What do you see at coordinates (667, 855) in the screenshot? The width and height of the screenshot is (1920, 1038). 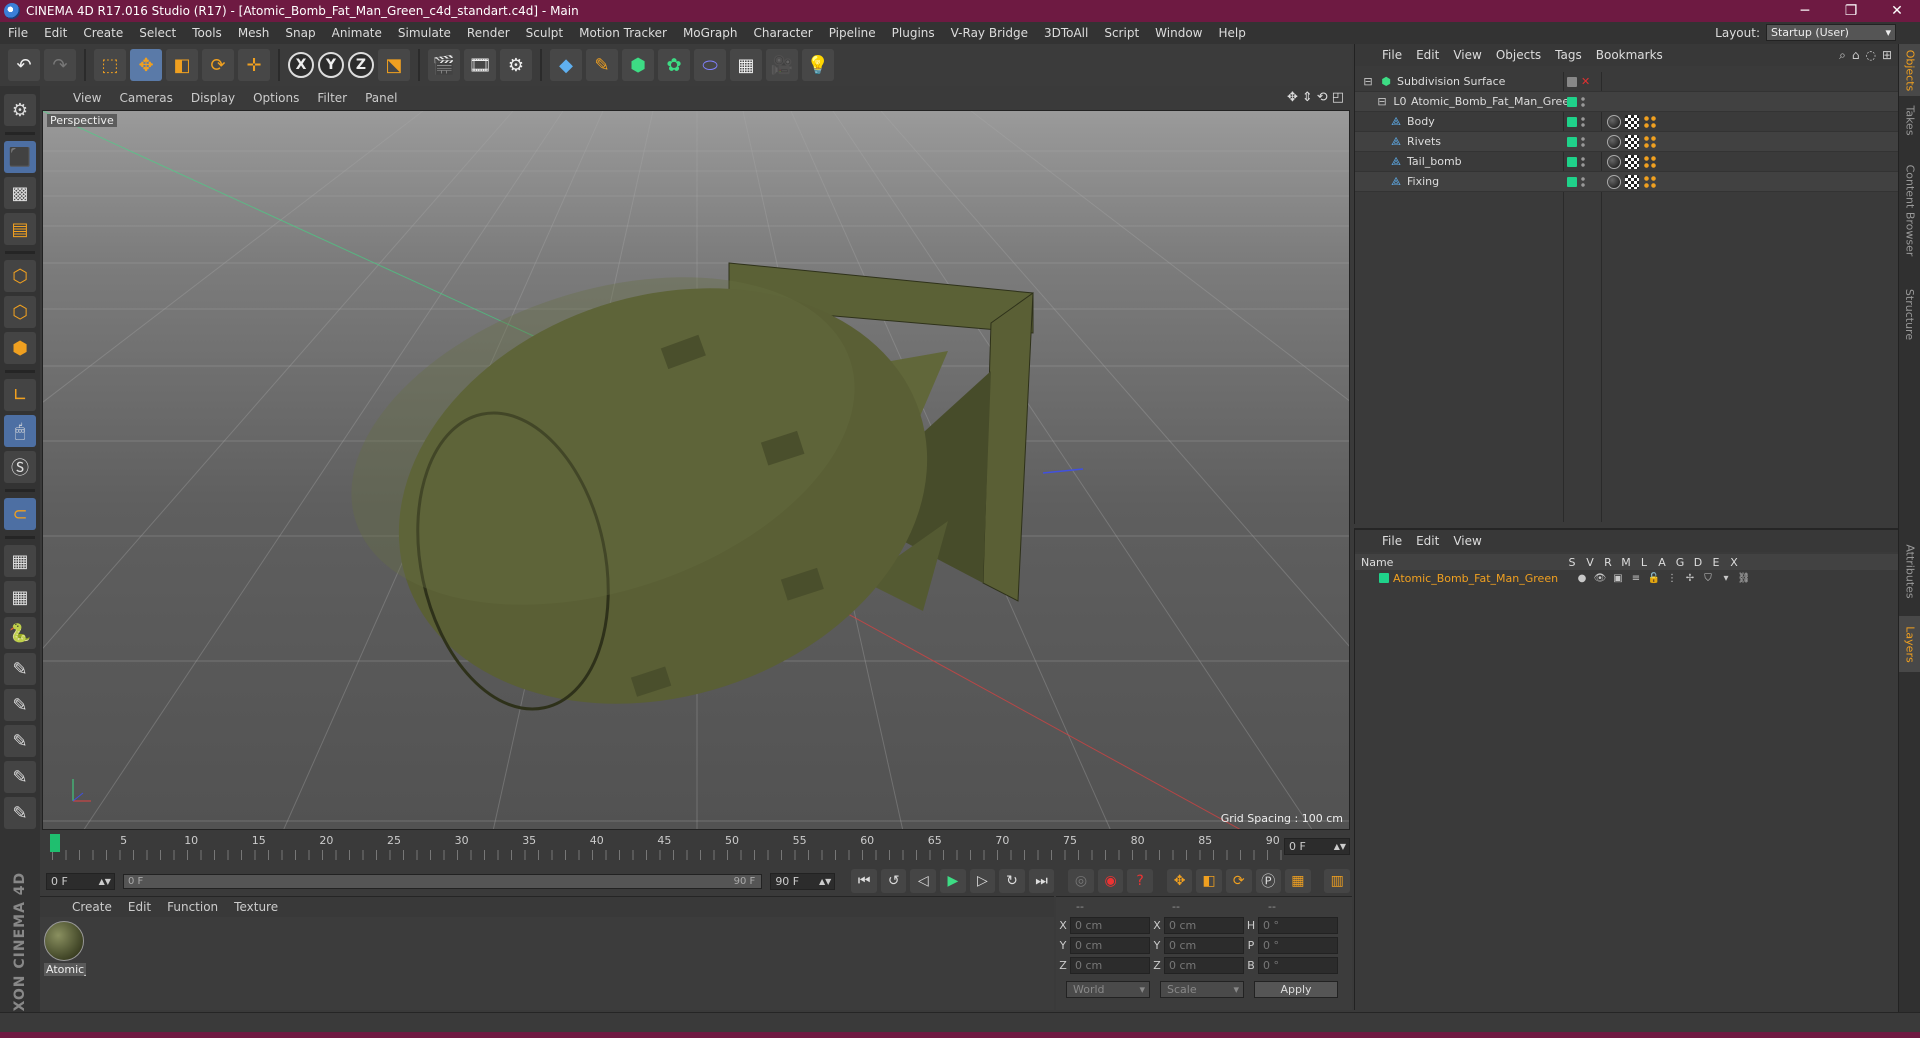 I see `timeline-ruler` at bounding box center [667, 855].